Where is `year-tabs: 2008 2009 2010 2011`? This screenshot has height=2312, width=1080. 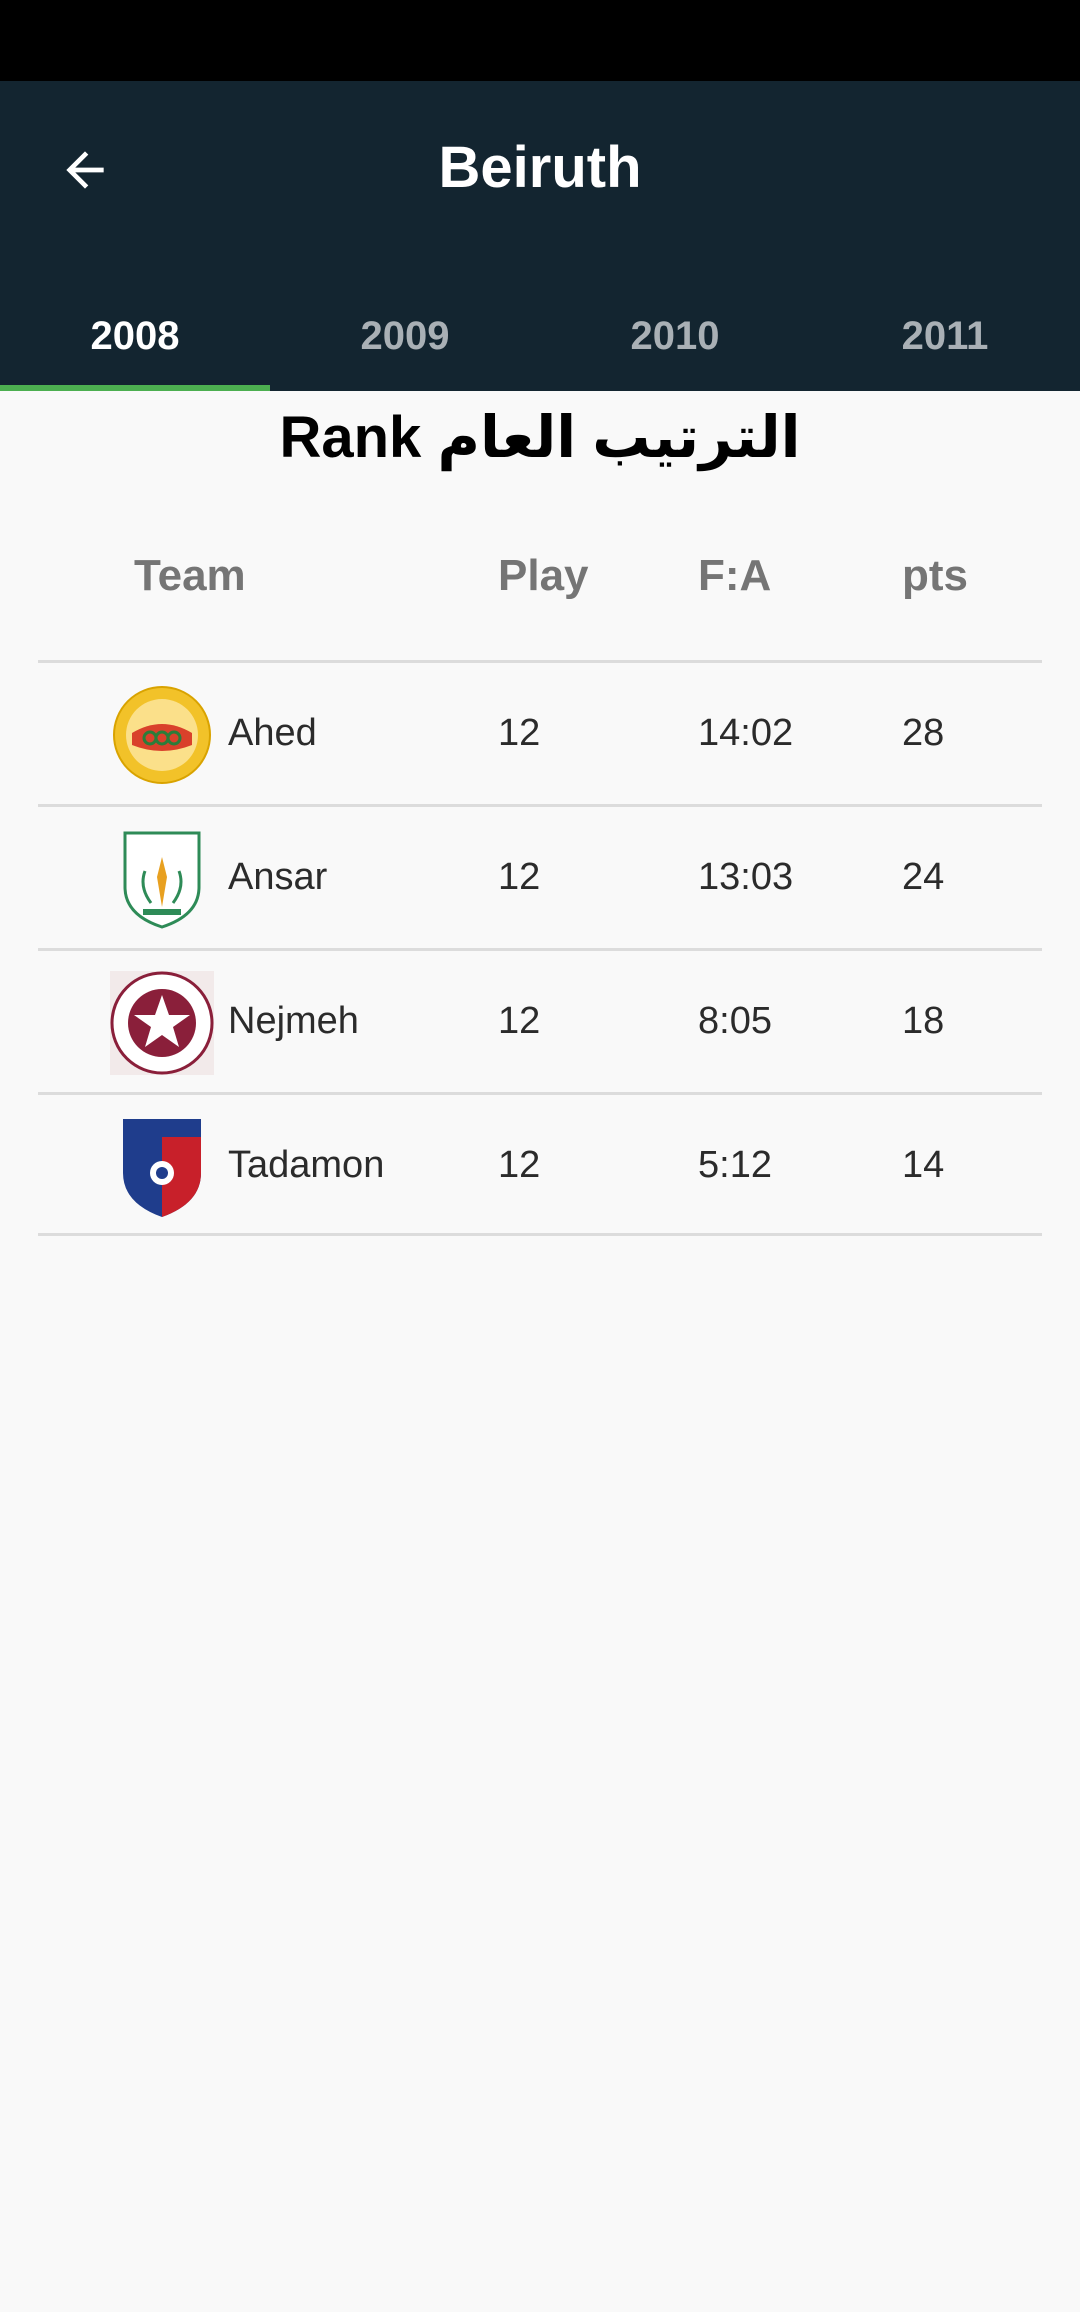 year-tabs: 2008 2009 2010 2011 is located at coordinates (540, 336).